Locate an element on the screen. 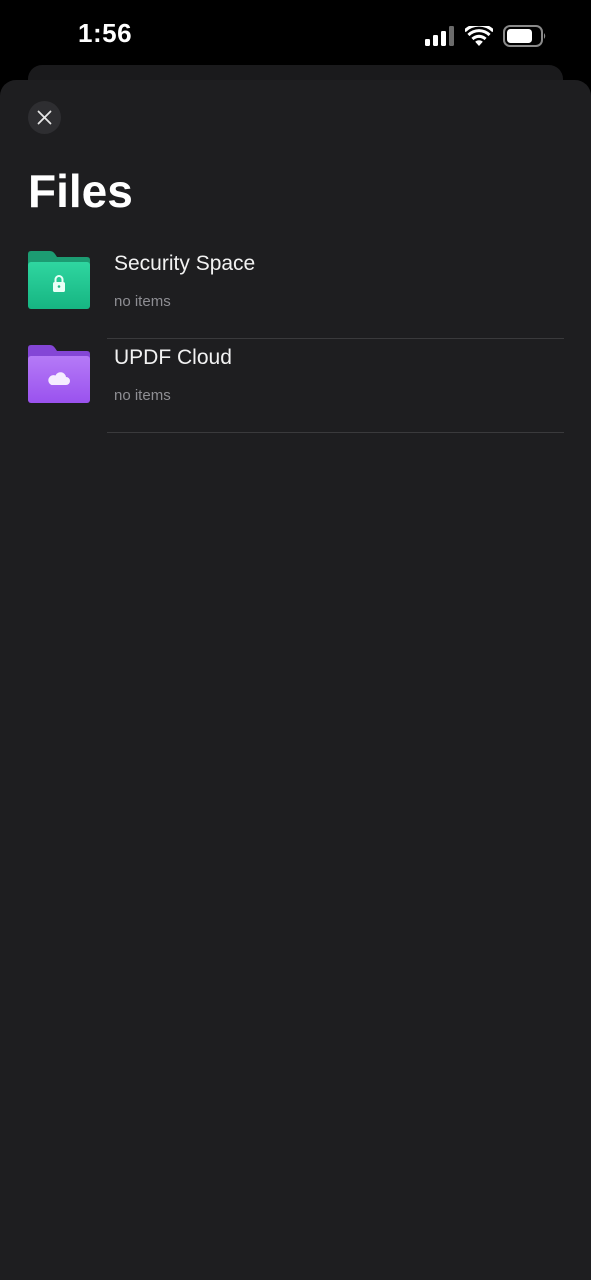  close-icon is located at coordinates (44, 117).